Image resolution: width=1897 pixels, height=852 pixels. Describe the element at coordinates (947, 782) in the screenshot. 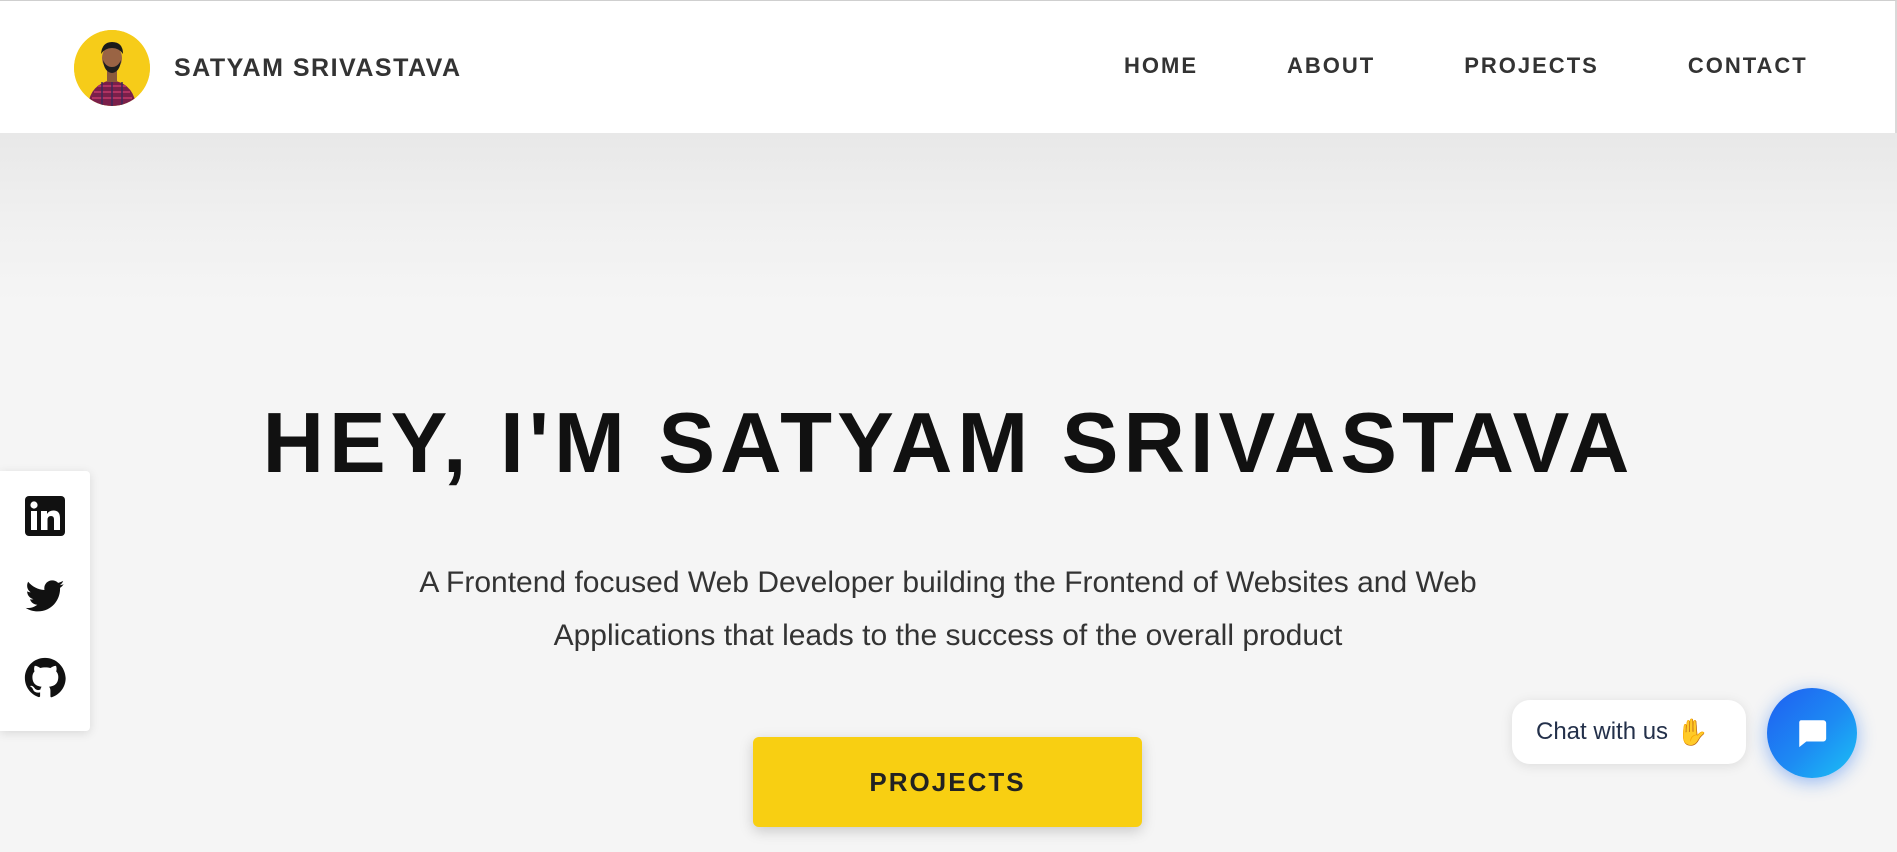

I see `projects-button: PROJECTS` at that location.